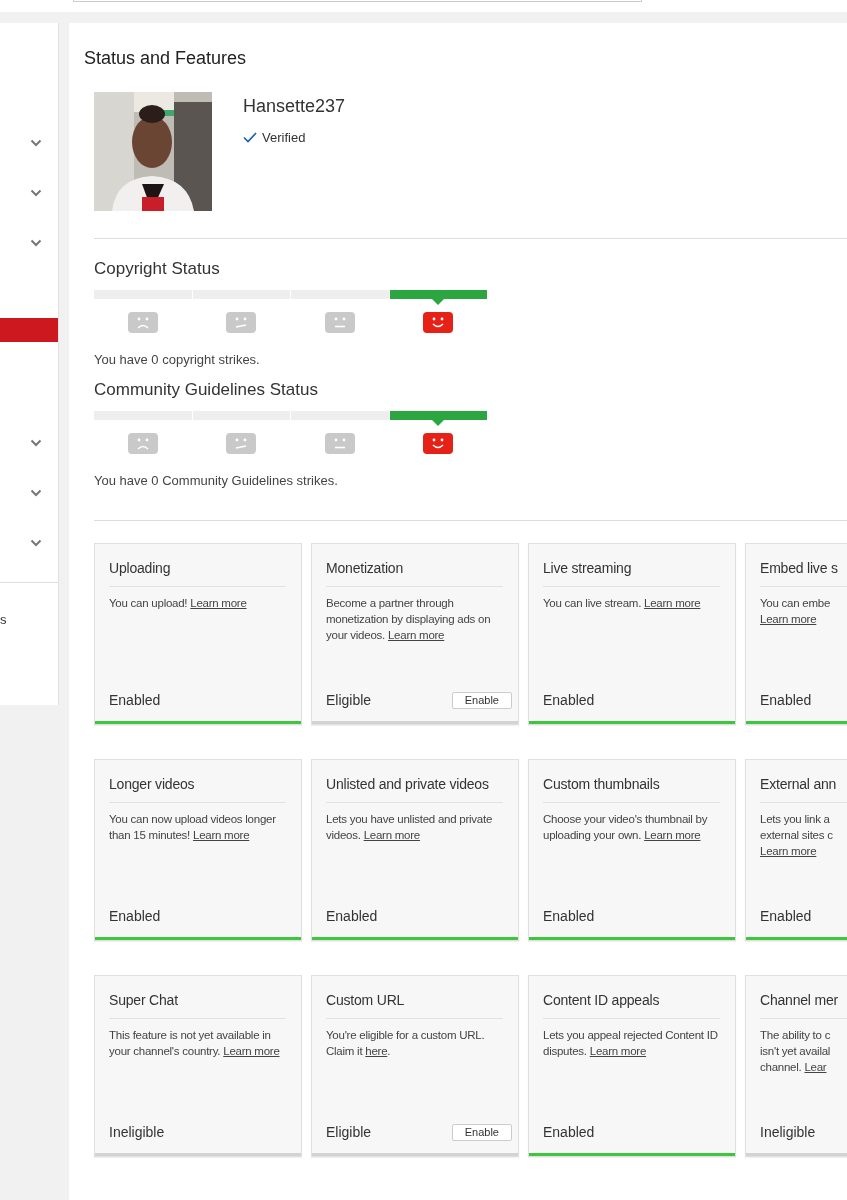 The height and width of the screenshot is (1200, 847). What do you see at coordinates (216, 480) in the screenshot?
I see `strike-message: You have 0 Community Guidelines strikes.` at bounding box center [216, 480].